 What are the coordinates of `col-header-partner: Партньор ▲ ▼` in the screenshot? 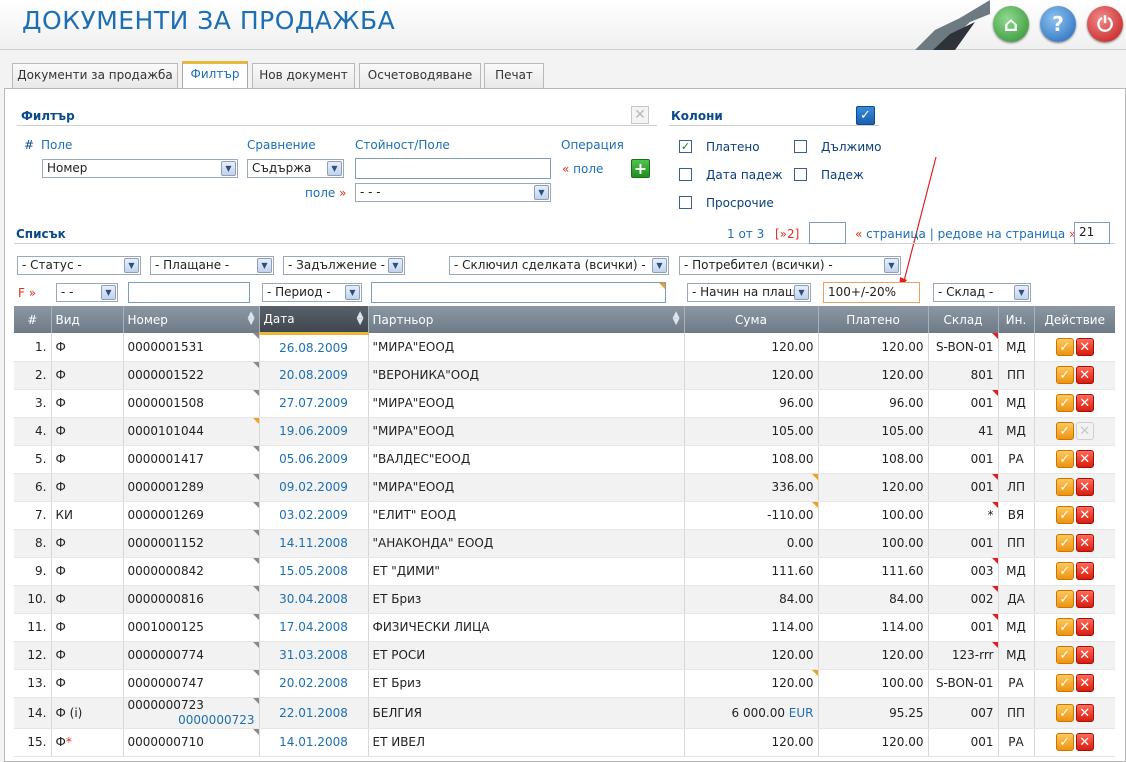 It's located at (526, 319).